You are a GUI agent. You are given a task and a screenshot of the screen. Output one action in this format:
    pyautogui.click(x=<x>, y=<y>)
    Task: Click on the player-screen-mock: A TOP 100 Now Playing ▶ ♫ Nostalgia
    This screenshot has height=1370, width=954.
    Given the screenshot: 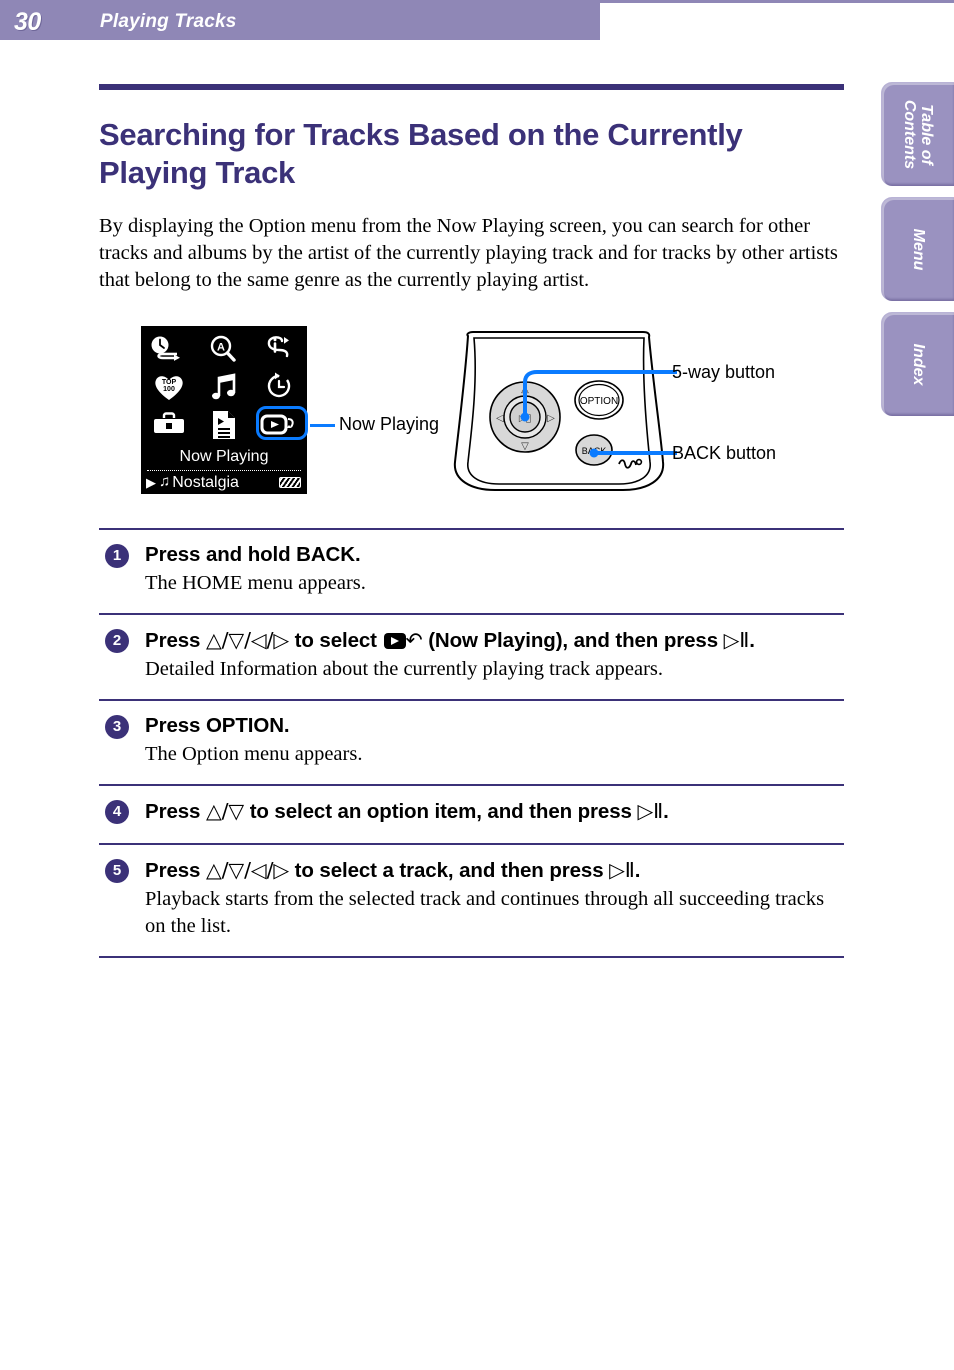 What is the action you would take?
    pyautogui.click(x=225, y=410)
    